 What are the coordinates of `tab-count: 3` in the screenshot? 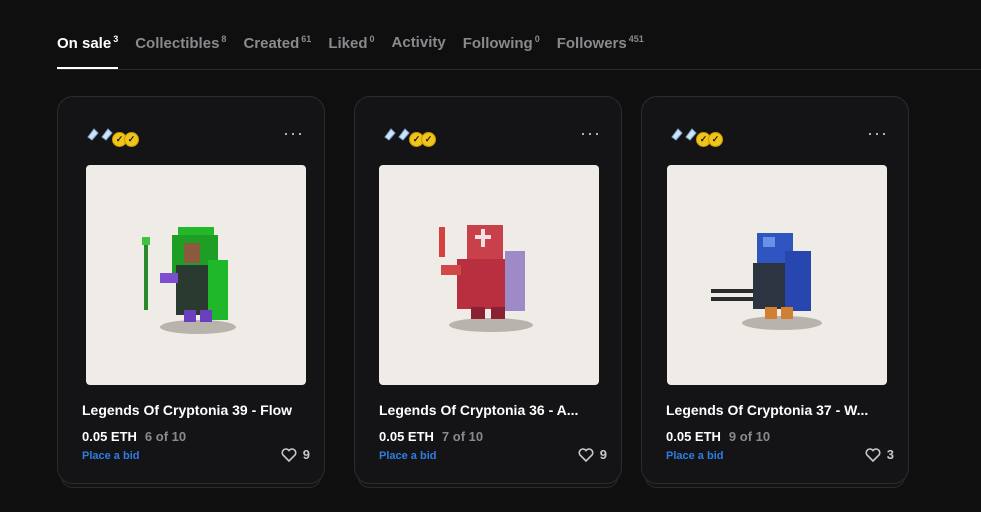 It's located at (116, 39).